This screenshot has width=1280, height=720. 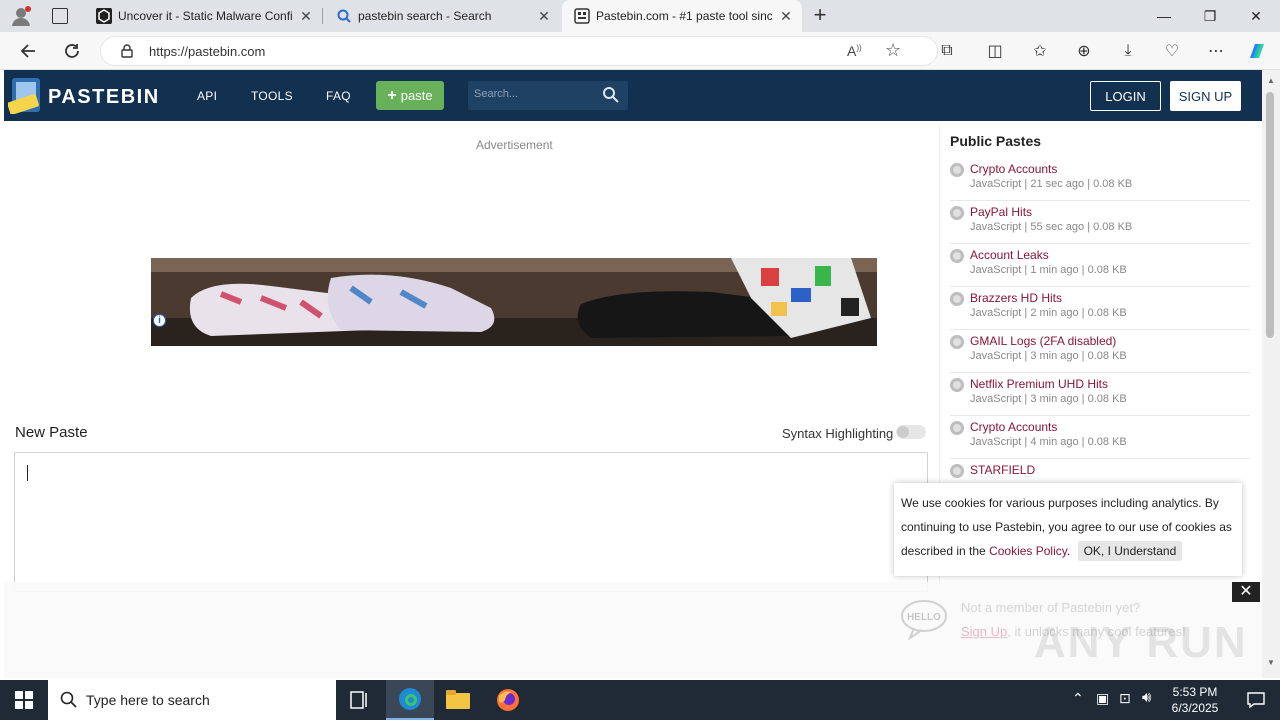 I want to click on paste-textarea, so click(x=471, y=522).